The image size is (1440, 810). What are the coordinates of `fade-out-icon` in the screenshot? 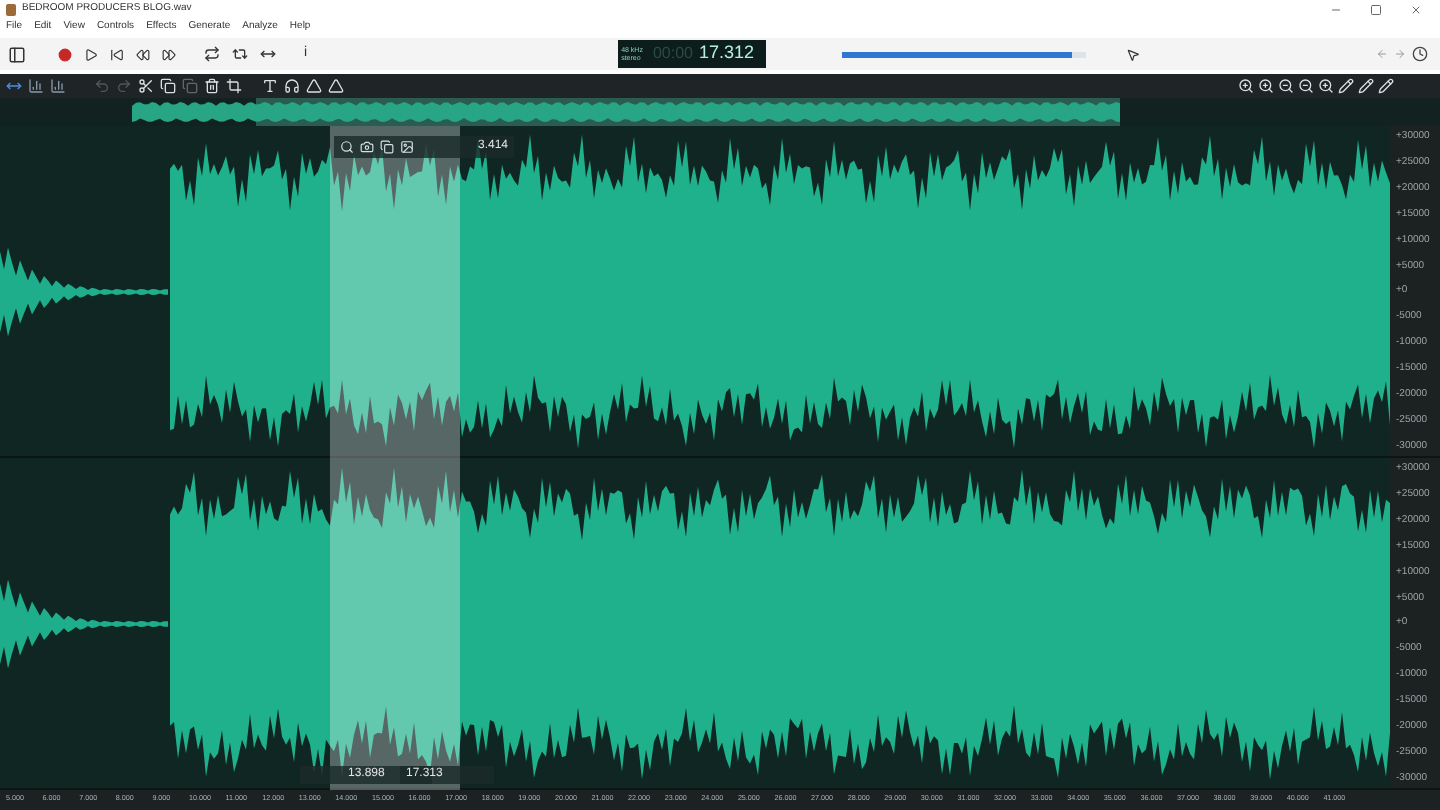 It's located at (336, 86).